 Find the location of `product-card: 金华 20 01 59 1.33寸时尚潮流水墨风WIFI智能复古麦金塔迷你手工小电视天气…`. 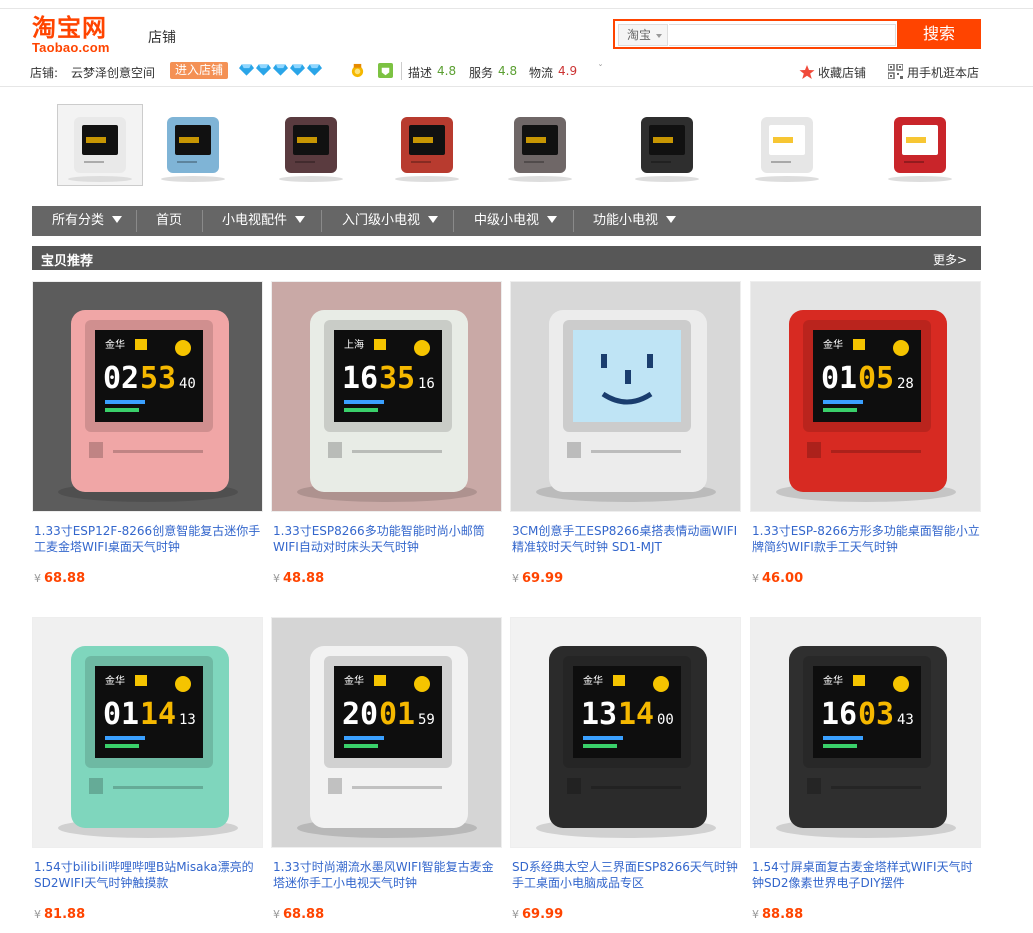

product-card: 金华 20 01 59 1.33寸时尚潮流水墨风WIFI智能复古麦金塔迷你手工小电视天气… is located at coordinates (386, 775).